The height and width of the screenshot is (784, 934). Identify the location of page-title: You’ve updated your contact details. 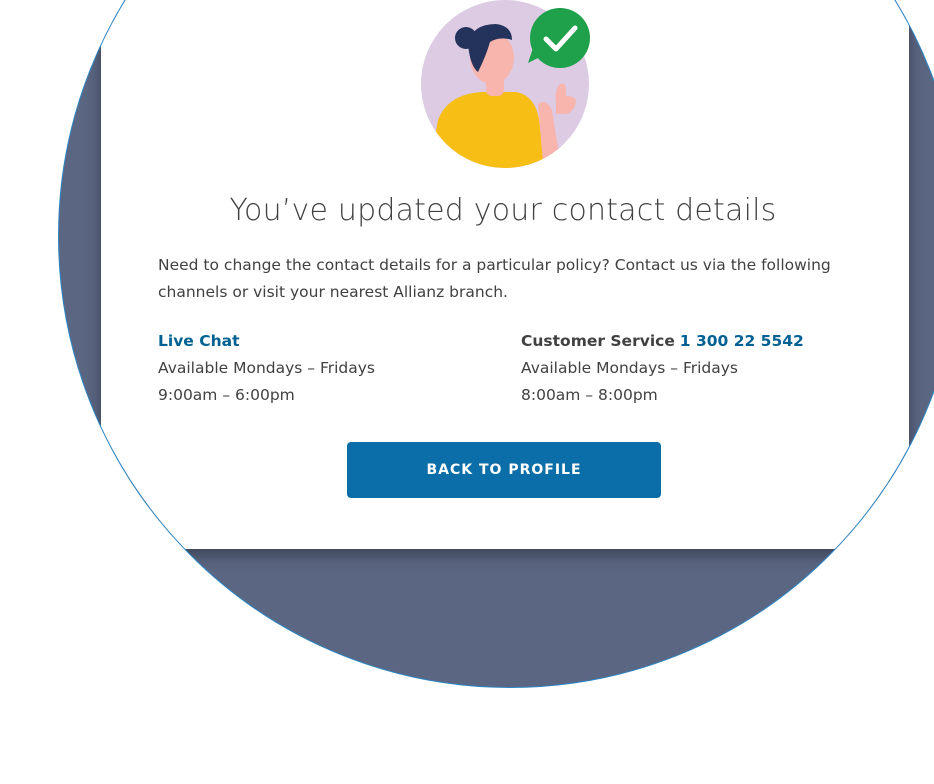
(503, 210).